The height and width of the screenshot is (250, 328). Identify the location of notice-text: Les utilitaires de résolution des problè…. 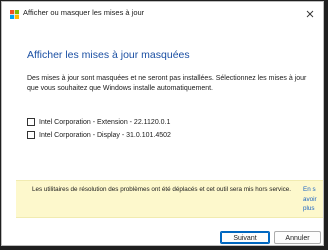
(162, 189).